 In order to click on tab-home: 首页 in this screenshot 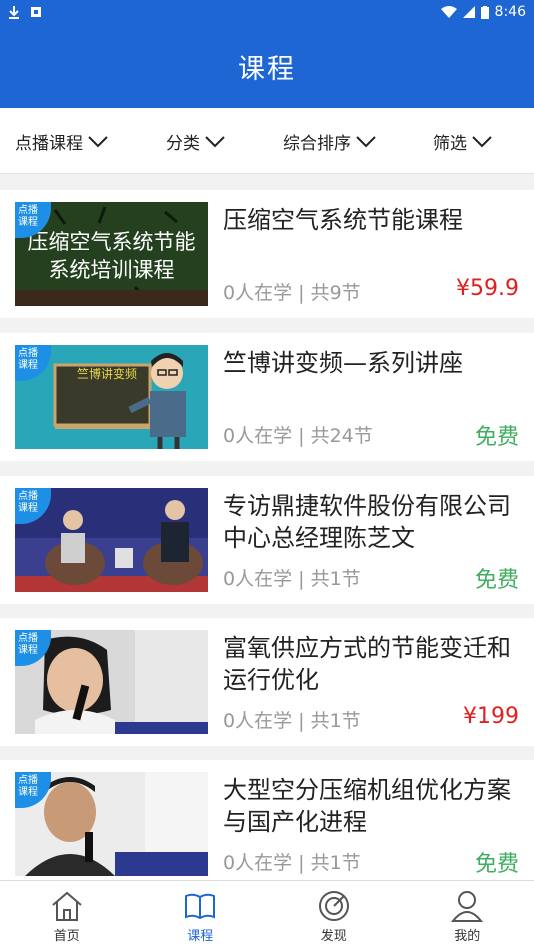, I will do `click(67, 915)`.